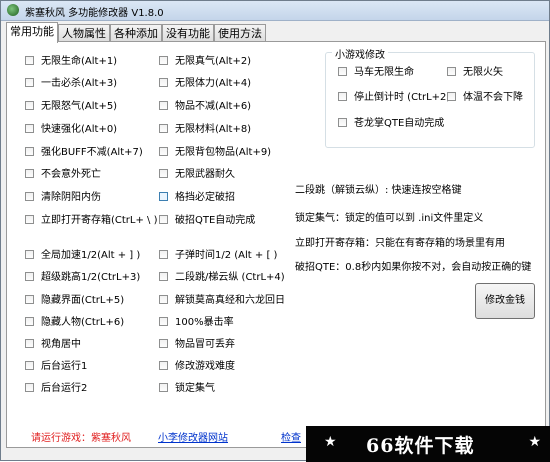 This screenshot has height=462, width=550. I want to click on checkbox-background-run-2: 后台运行2, so click(56, 389).